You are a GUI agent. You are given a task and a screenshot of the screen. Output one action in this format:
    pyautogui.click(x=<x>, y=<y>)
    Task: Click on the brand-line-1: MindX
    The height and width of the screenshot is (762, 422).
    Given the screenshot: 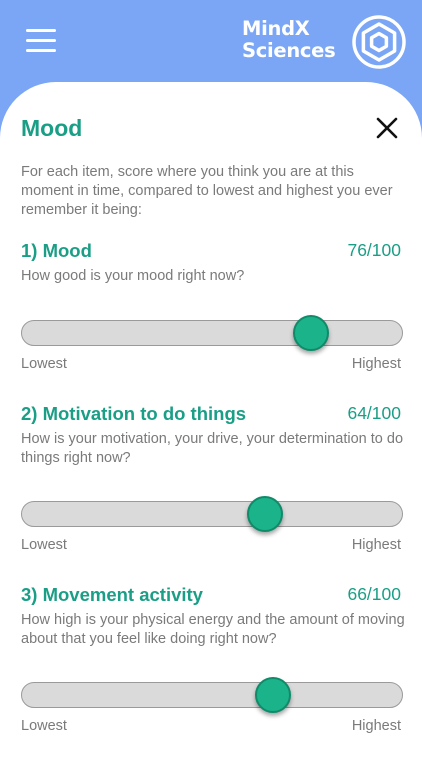 What is the action you would take?
    pyautogui.click(x=276, y=28)
    